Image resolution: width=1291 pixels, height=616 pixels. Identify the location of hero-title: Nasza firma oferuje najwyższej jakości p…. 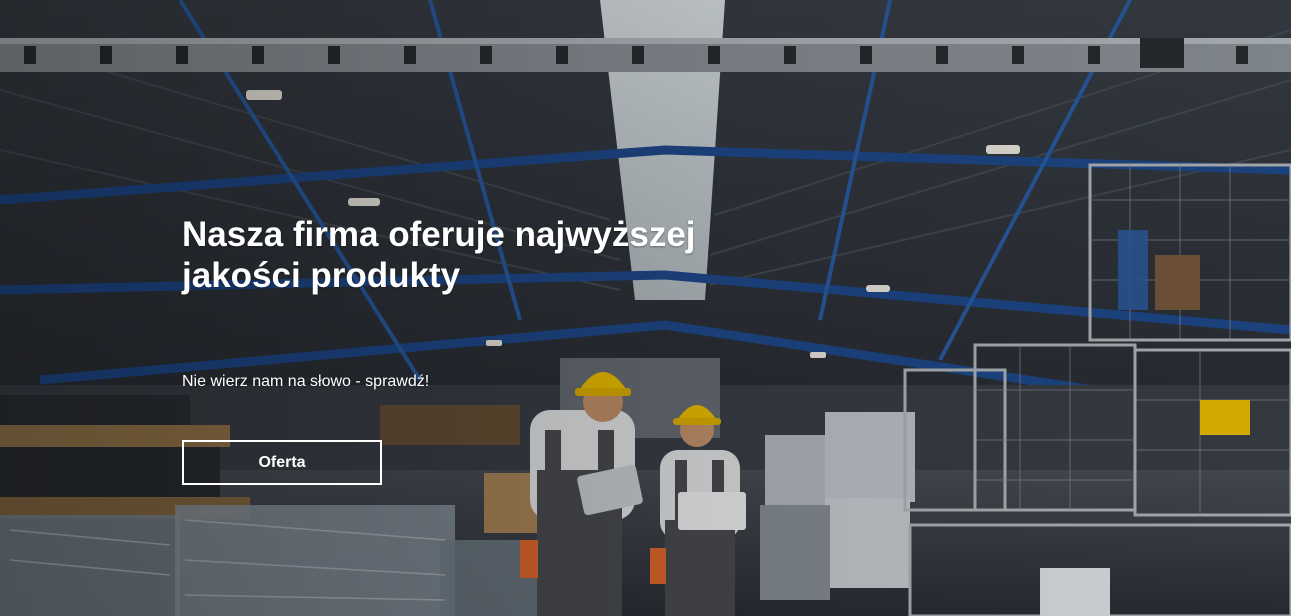
(439, 255).